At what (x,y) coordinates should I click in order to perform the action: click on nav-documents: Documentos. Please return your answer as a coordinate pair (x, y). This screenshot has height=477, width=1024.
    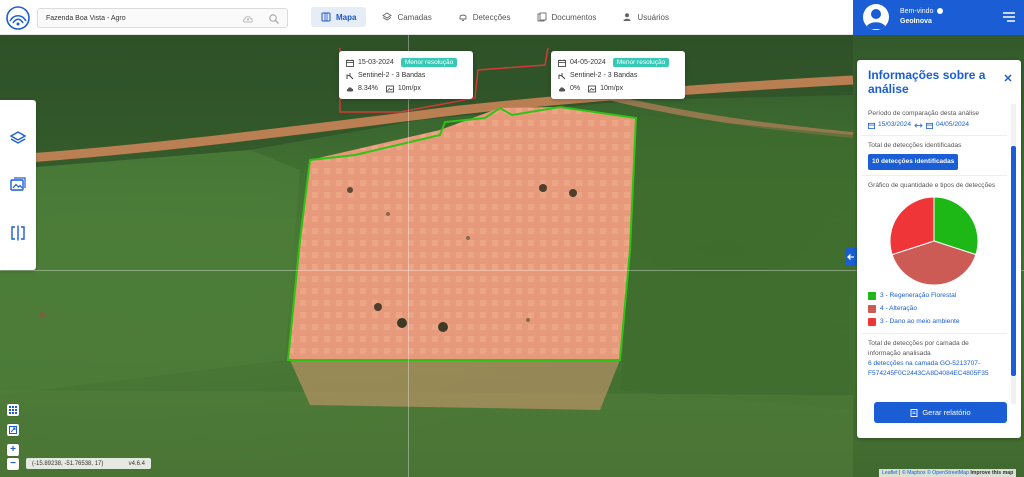
    Looking at the image, I should click on (567, 17).